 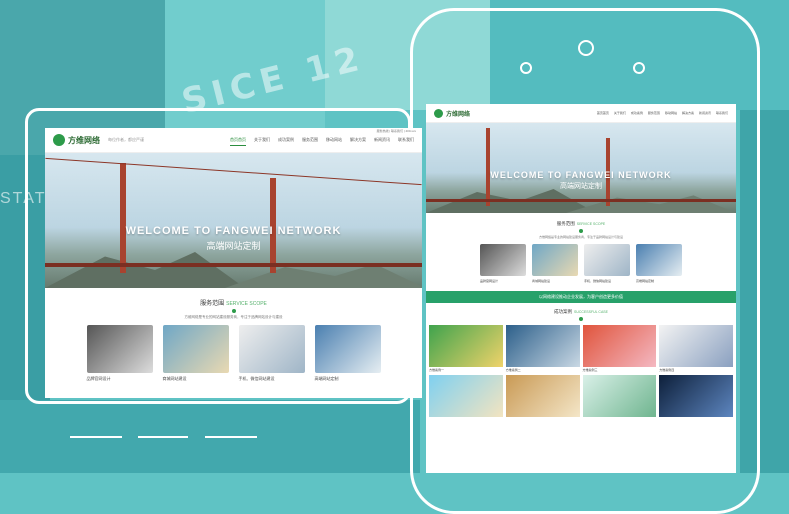 What do you see at coordinates (233, 265) in the screenshot?
I see `bridge-deck` at bounding box center [233, 265].